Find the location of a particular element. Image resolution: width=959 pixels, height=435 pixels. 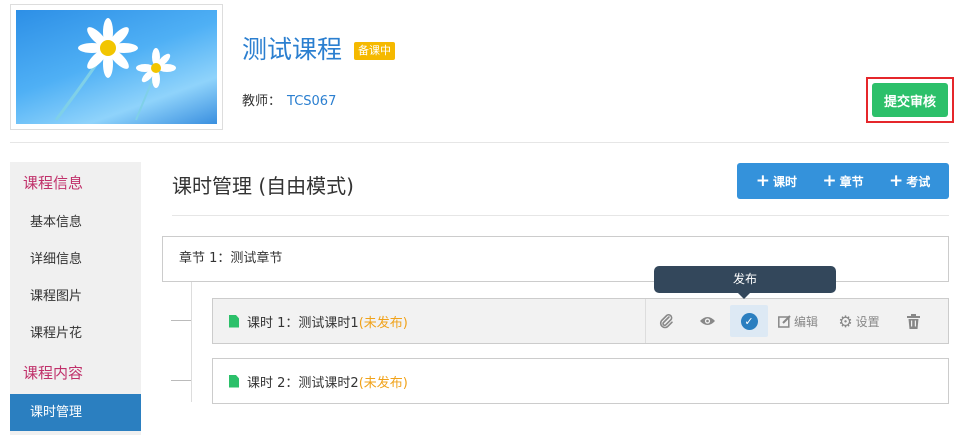

check-circle-icon: ✓ is located at coordinates (749, 321).